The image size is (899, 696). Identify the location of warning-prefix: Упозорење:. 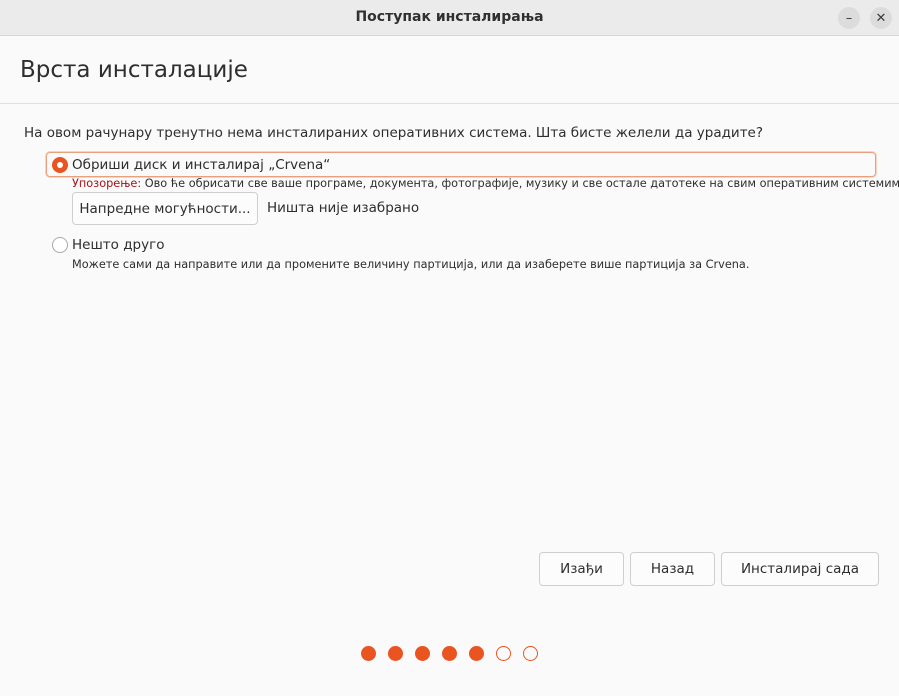
(107, 183).